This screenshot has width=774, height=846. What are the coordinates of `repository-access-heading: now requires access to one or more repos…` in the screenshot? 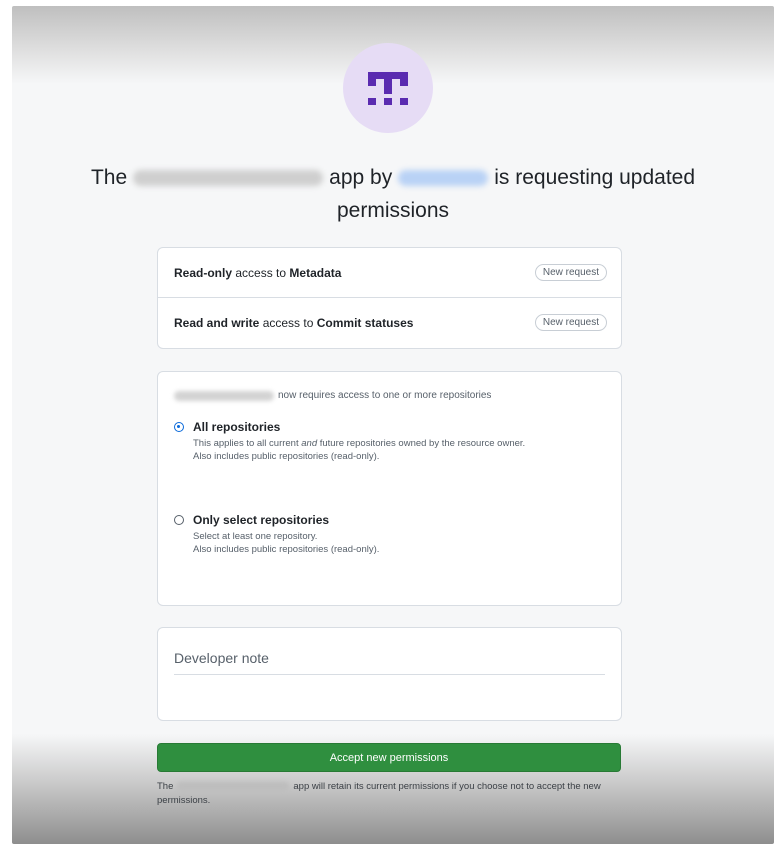 It's located at (332, 395).